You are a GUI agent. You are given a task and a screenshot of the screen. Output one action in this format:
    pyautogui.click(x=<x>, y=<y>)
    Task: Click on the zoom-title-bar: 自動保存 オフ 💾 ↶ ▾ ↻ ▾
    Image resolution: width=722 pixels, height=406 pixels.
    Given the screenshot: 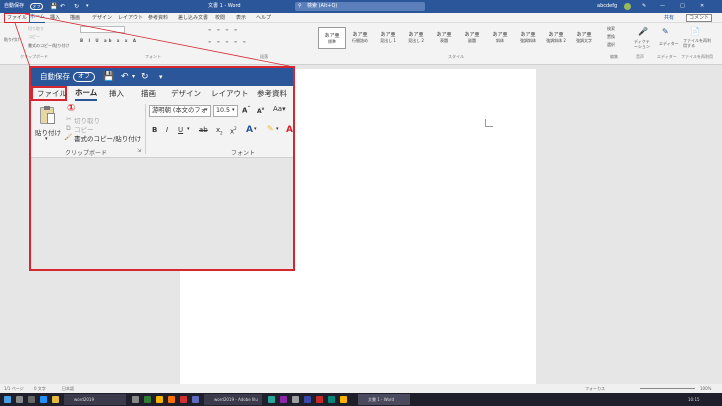 What is the action you would take?
    pyautogui.click(x=162, y=77)
    